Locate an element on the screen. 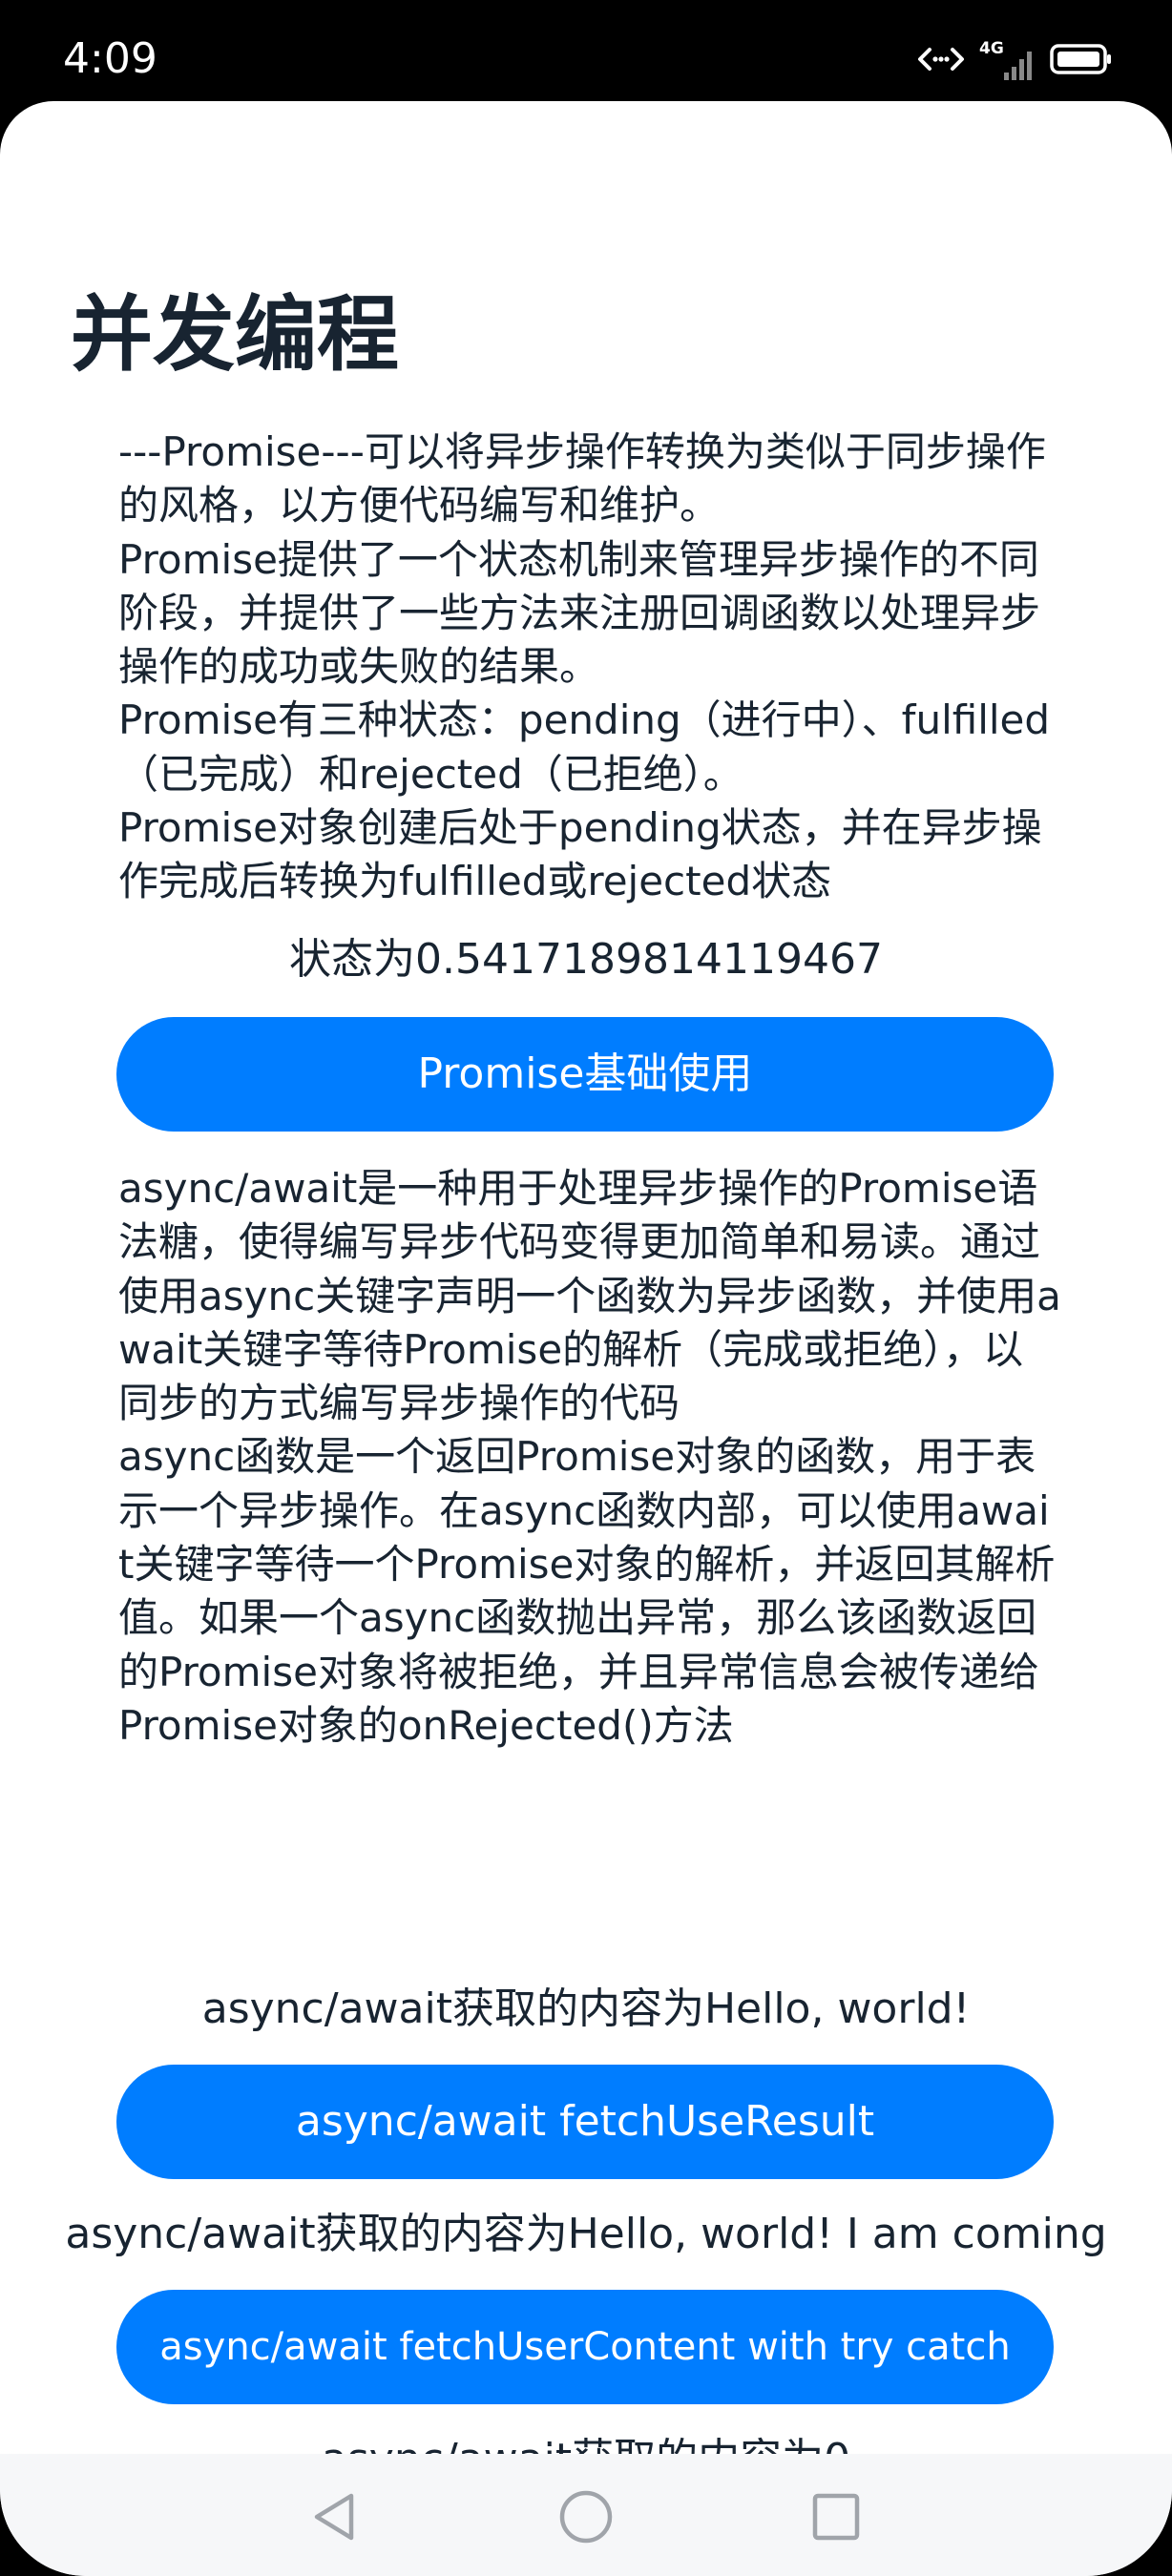 Image resolution: width=1172 pixels, height=2576 pixels. promise-basic-button: Promise基础使用 is located at coordinates (585, 1074).